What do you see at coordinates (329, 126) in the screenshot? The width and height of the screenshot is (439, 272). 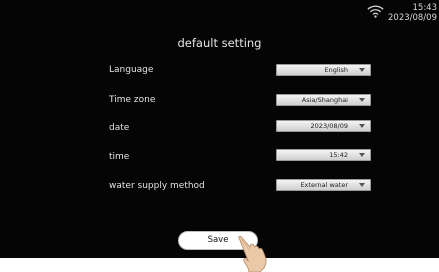 I see `date-value: 2023/08/09` at bounding box center [329, 126].